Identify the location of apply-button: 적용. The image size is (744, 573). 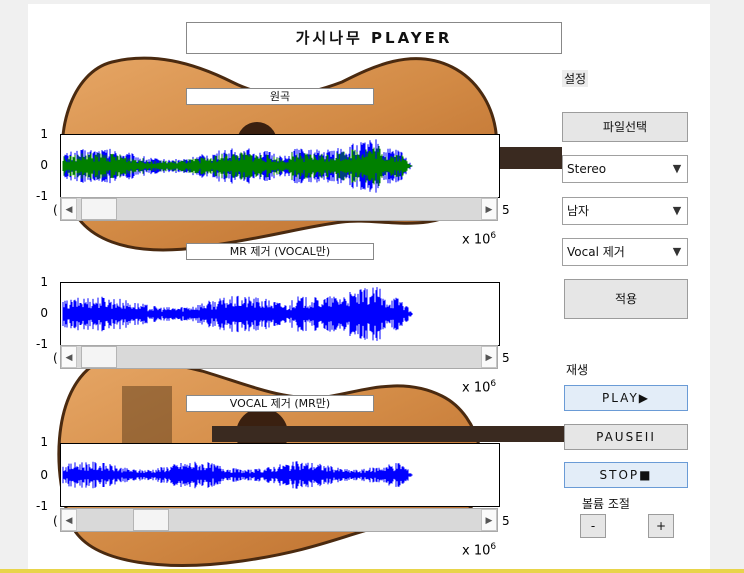
(626, 299).